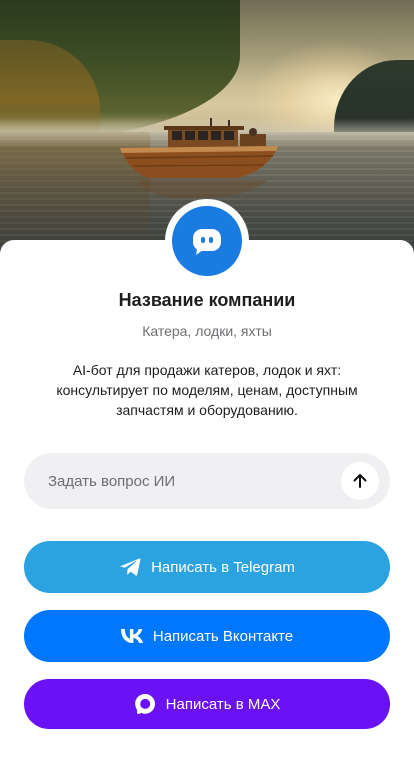 This screenshot has width=414, height=770. Describe the element at coordinates (131, 636) in the screenshot. I see `vk-icon` at that location.